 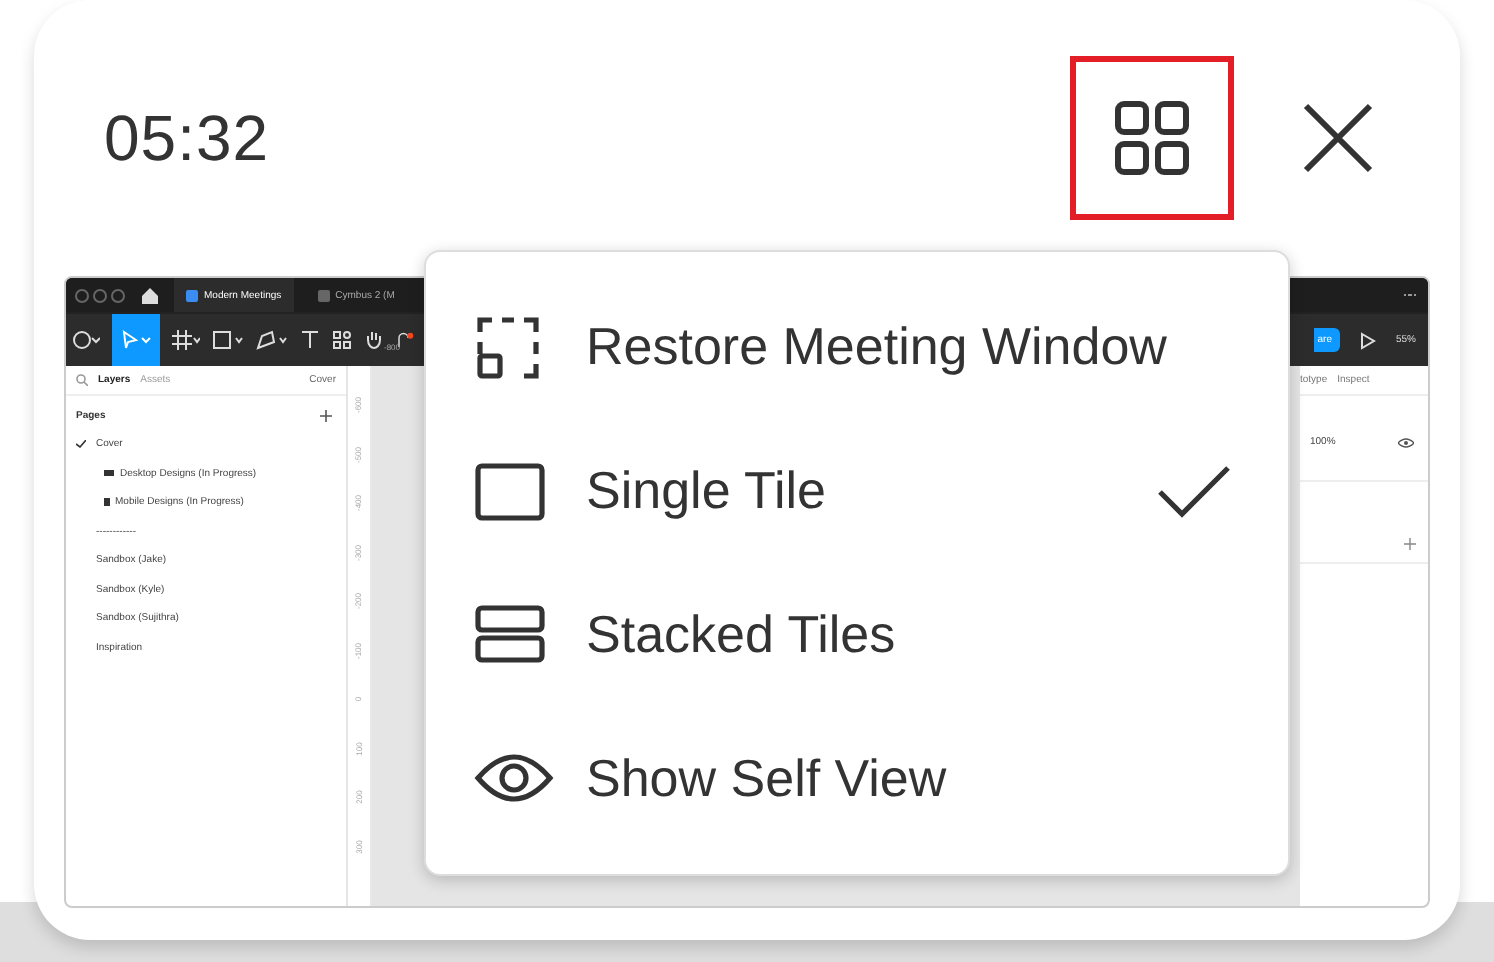 I want to click on call-timer: 05:32, so click(x=187, y=138).